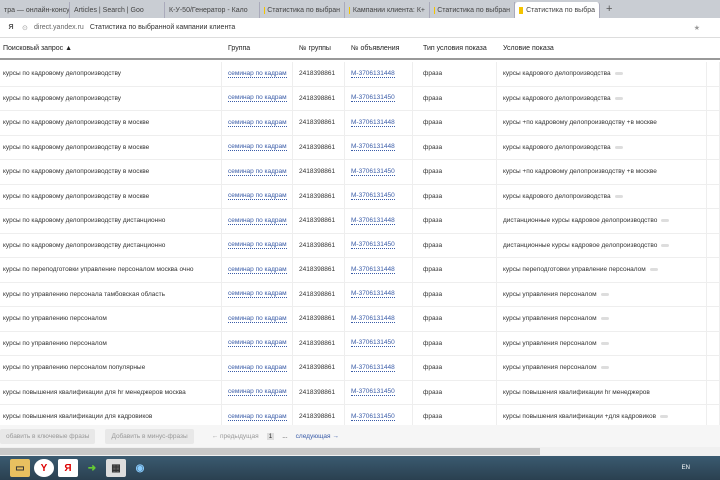  What do you see at coordinates (686, 468) in the screenshot?
I see `language-indicator: EN` at bounding box center [686, 468].